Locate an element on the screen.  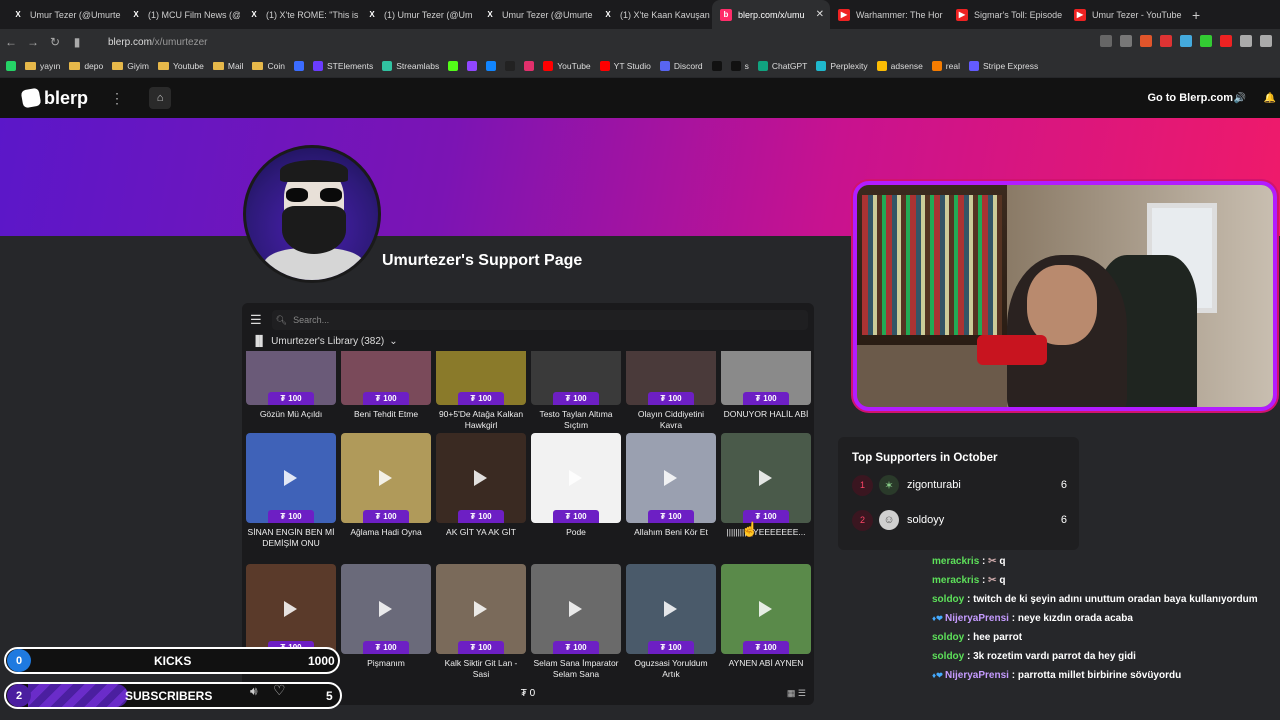
sound-tile: ₮ 100 Kalk Siktir Git Lan - Sasi is located at coordinates (481, 622).